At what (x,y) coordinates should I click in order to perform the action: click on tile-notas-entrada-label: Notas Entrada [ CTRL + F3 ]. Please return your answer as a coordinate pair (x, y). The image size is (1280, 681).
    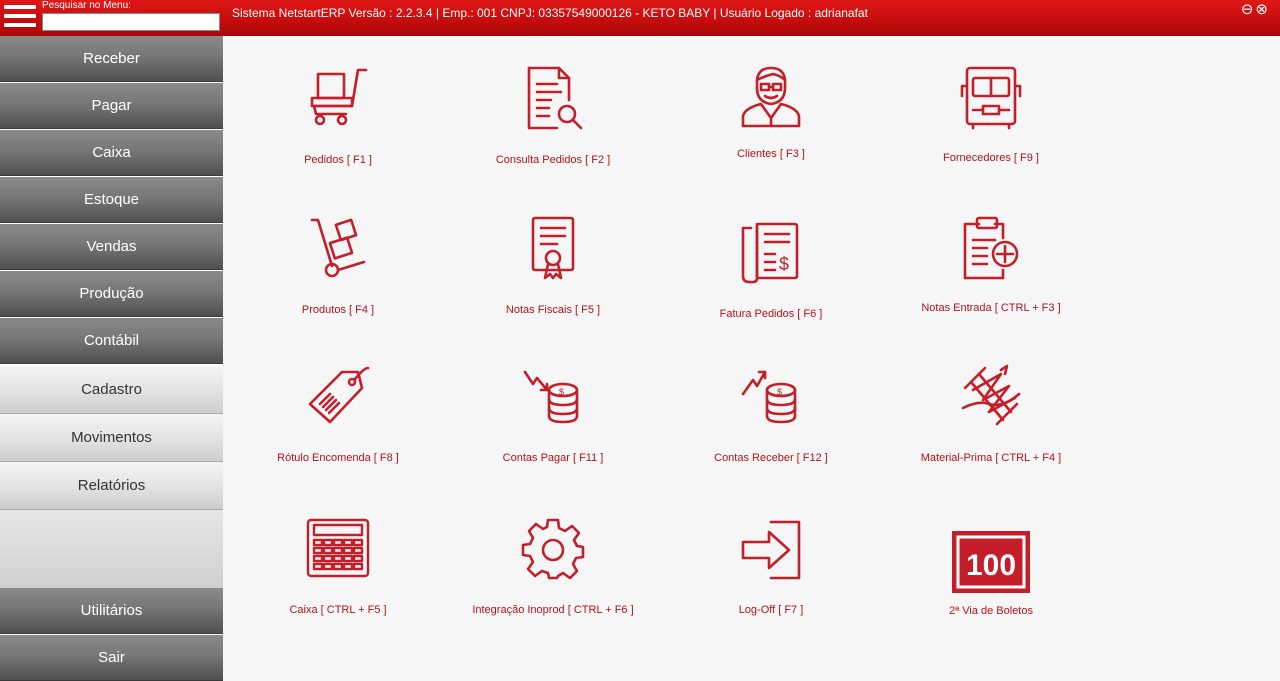
    Looking at the image, I should click on (991, 308).